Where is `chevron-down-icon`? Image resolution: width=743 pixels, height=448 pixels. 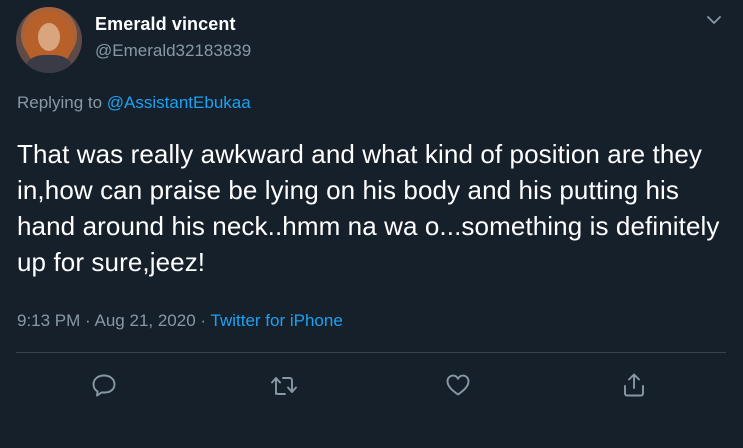 chevron-down-icon is located at coordinates (714, 19).